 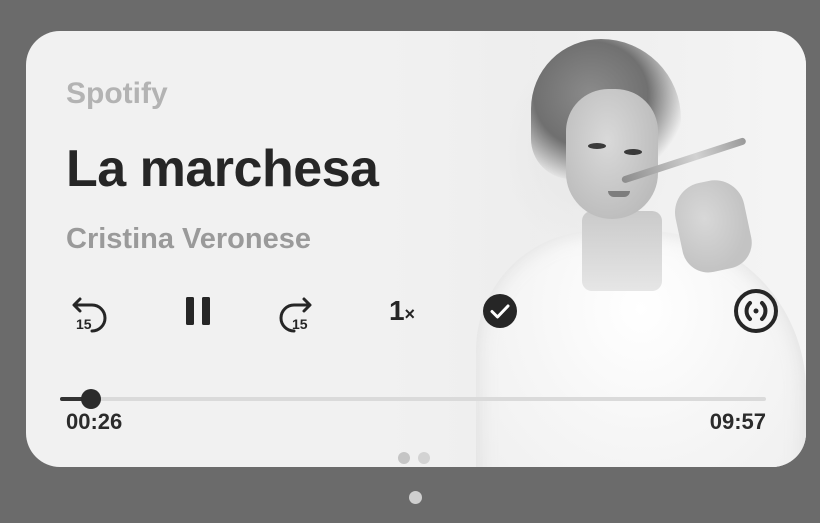 I want to click on playback-controls: 15 15 1×, so click(x=426, y=312).